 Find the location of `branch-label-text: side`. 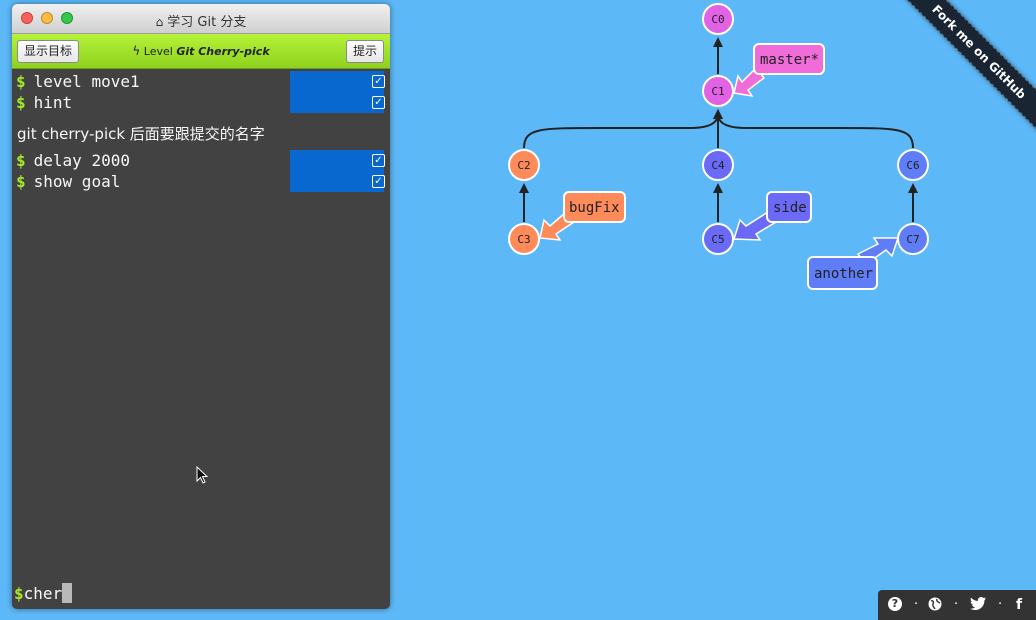

branch-label-text: side is located at coordinates (790, 208).